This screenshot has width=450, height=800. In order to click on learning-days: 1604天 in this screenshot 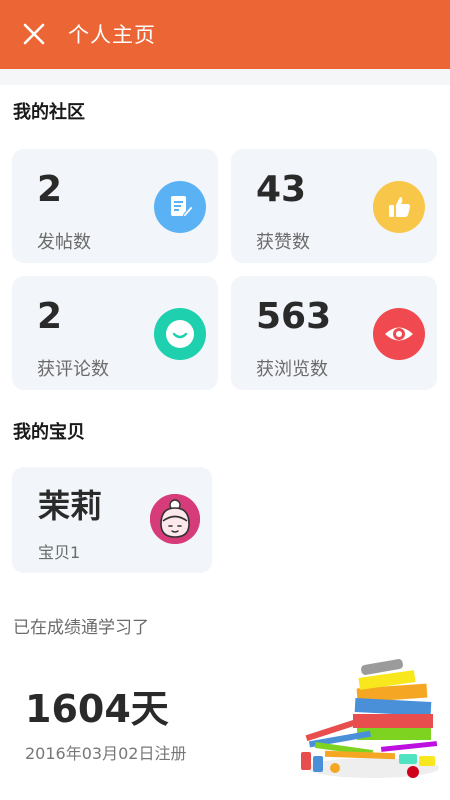, I will do `click(97, 709)`.